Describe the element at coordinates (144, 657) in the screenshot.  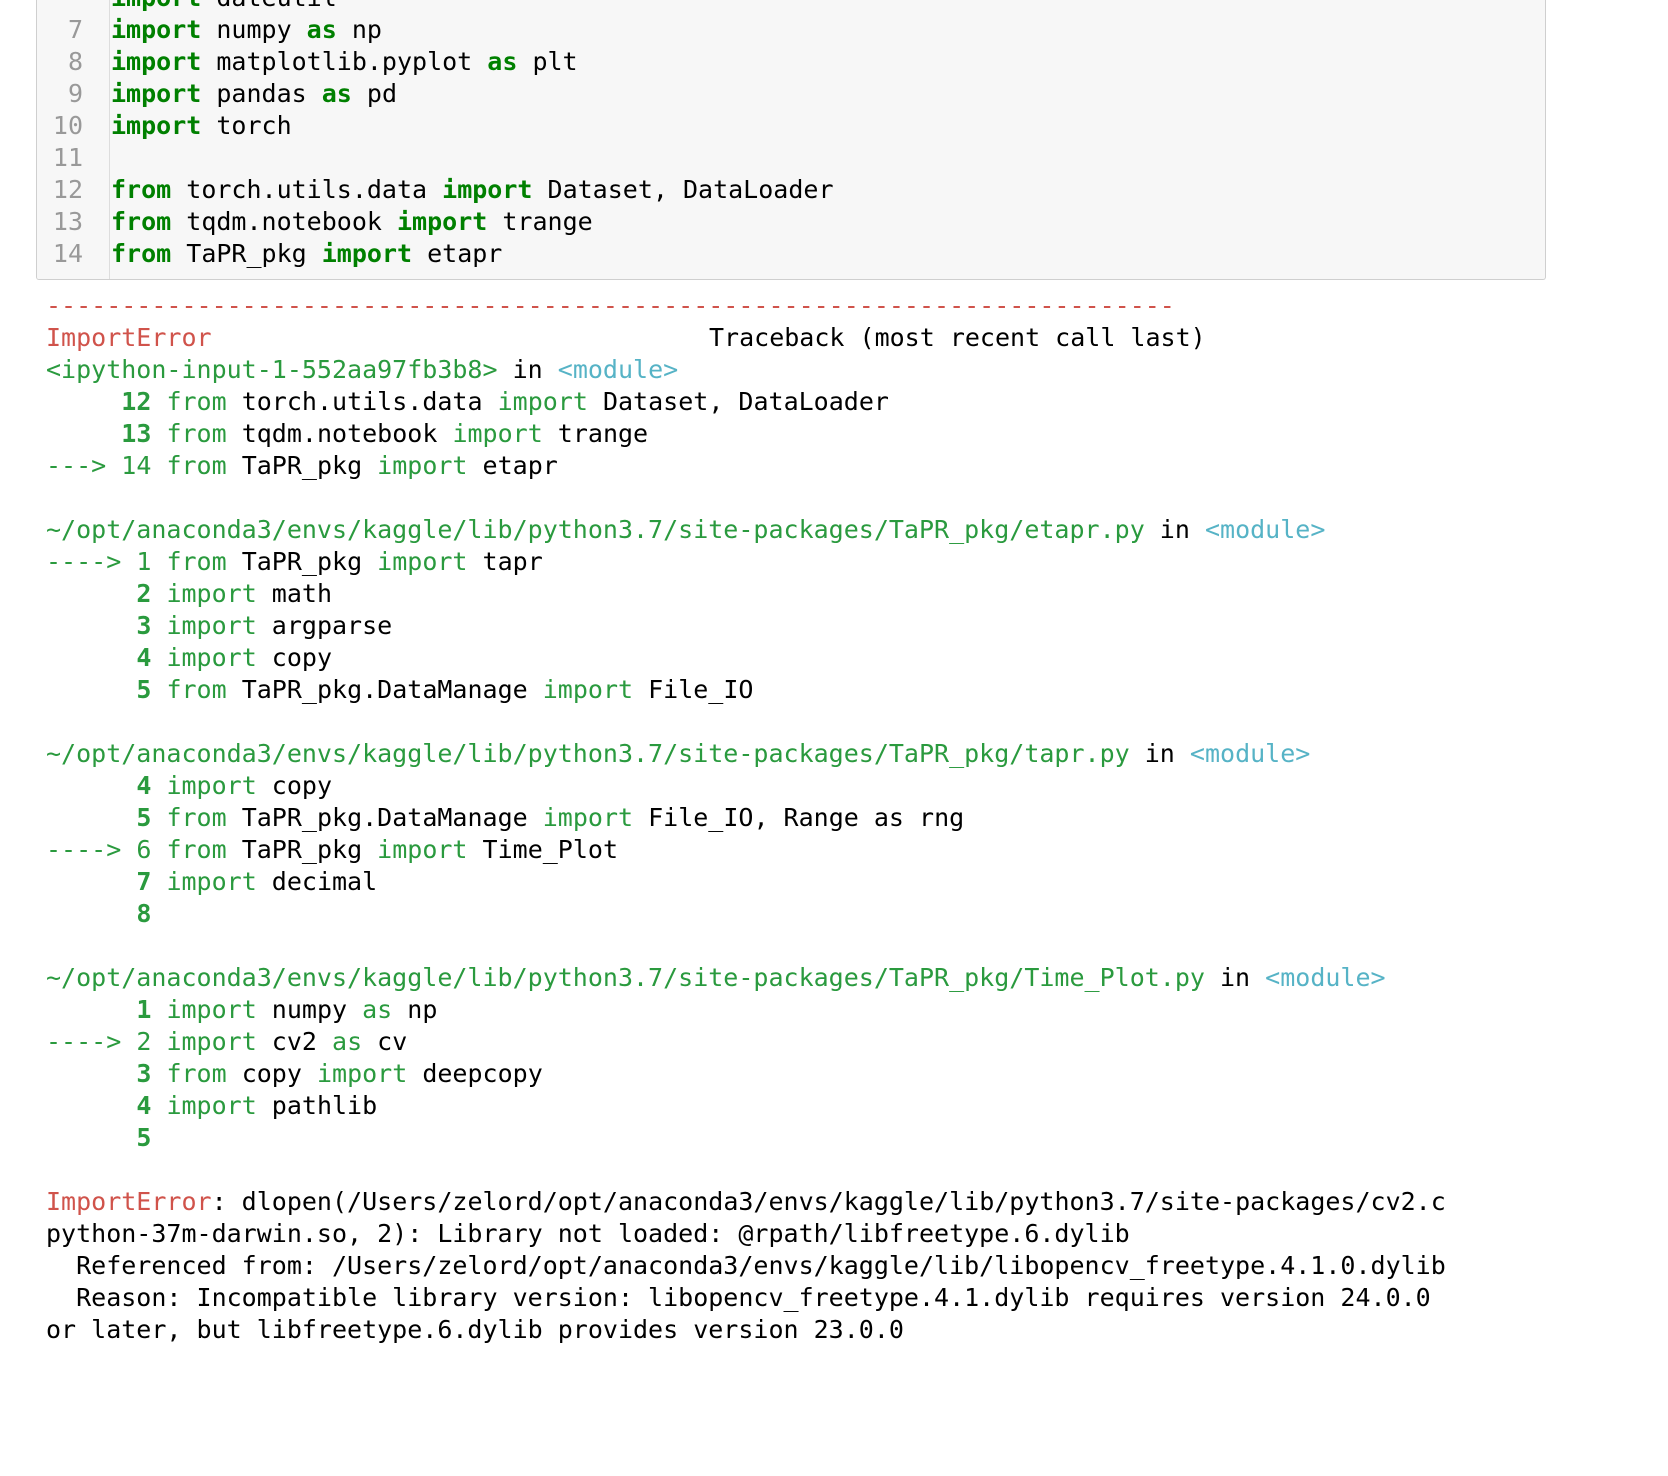
I see `line-number: 4` at that location.